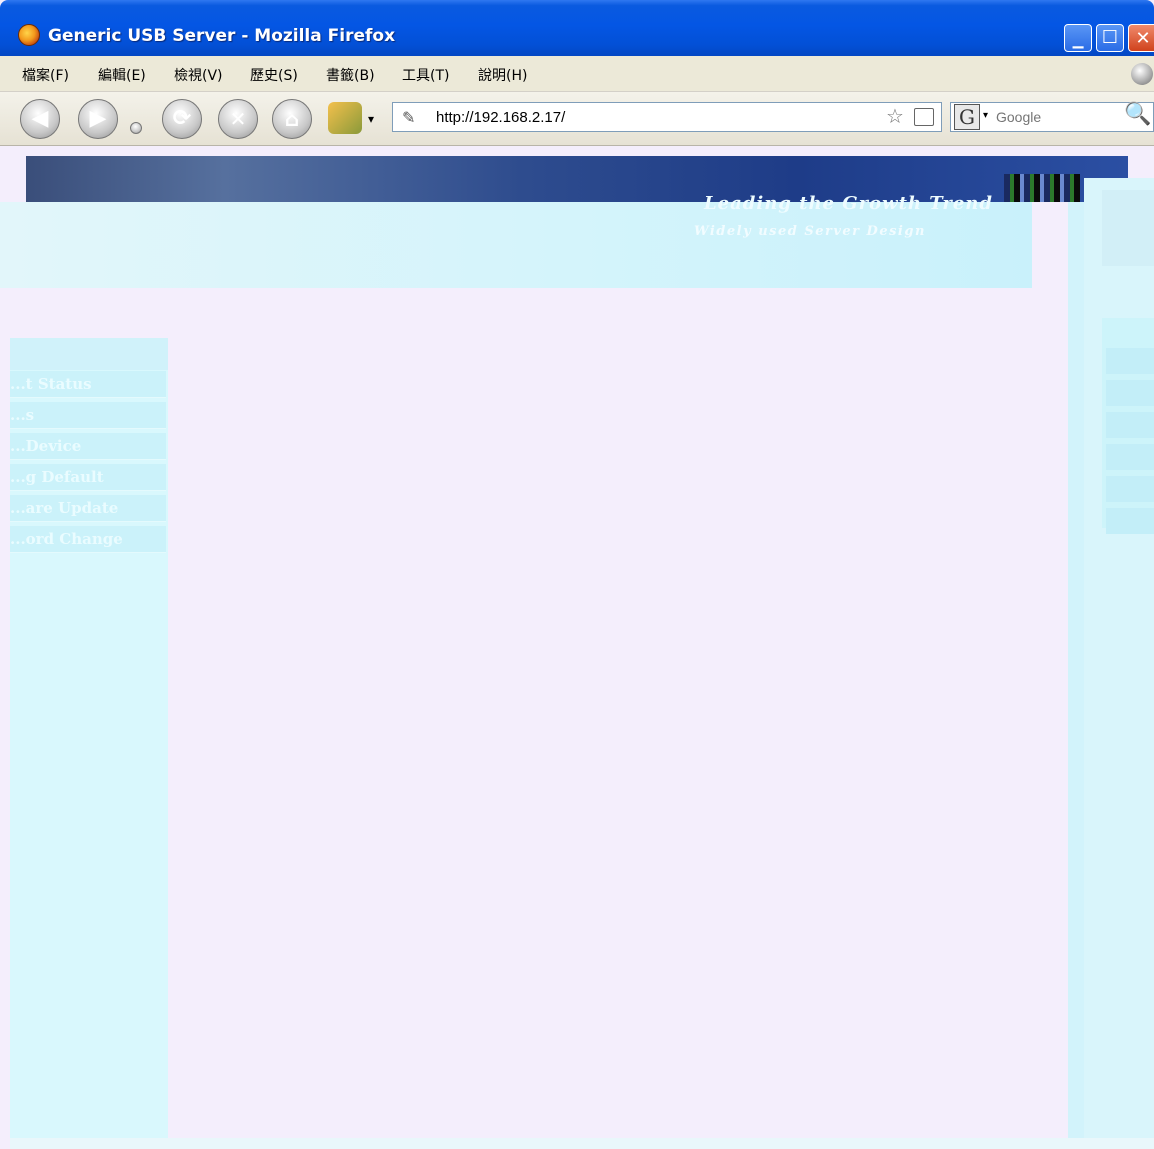  I want to click on close-icon: ✕, so click(1143, 38).